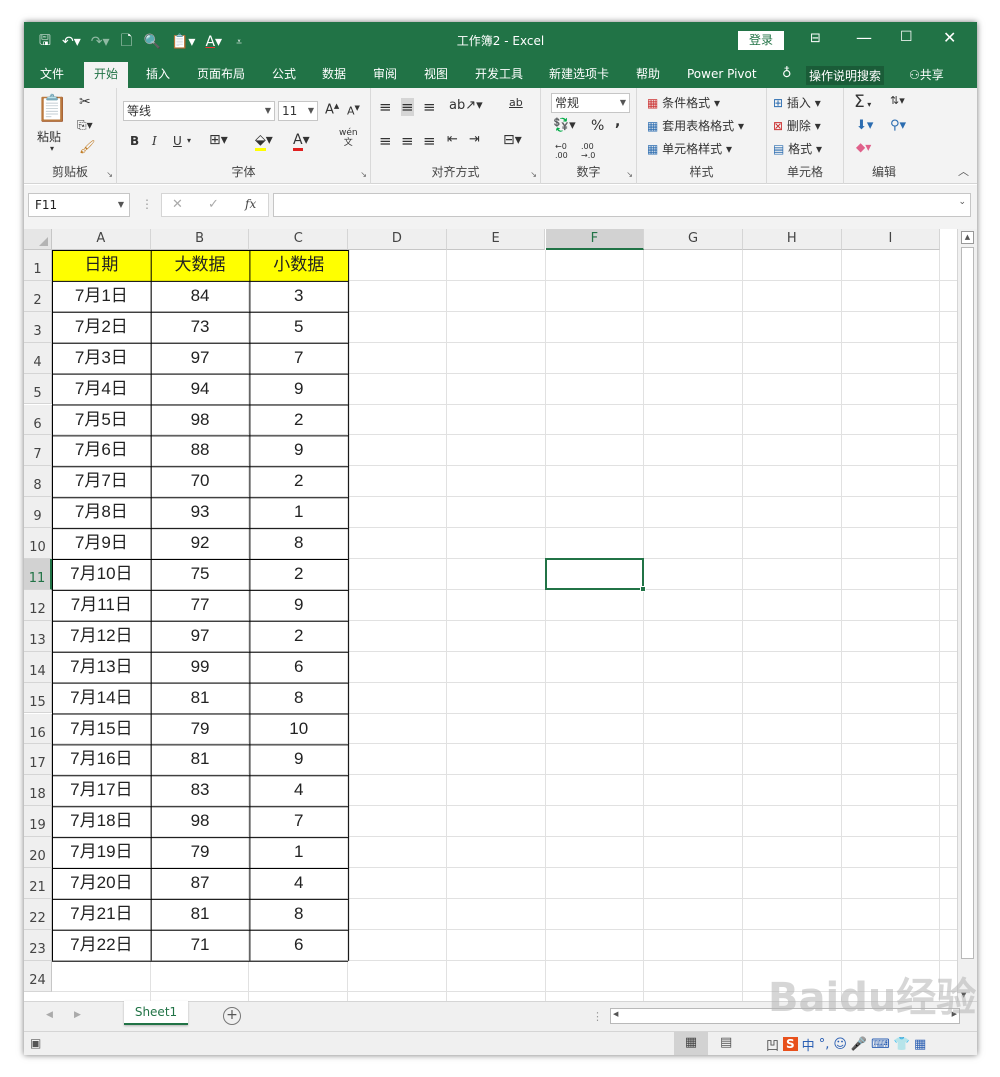 The height and width of the screenshot is (1077, 1000). Describe the element at coordinates (864, 125) in the screenshot. I see `fill-icon: ⬇▾` at that location.